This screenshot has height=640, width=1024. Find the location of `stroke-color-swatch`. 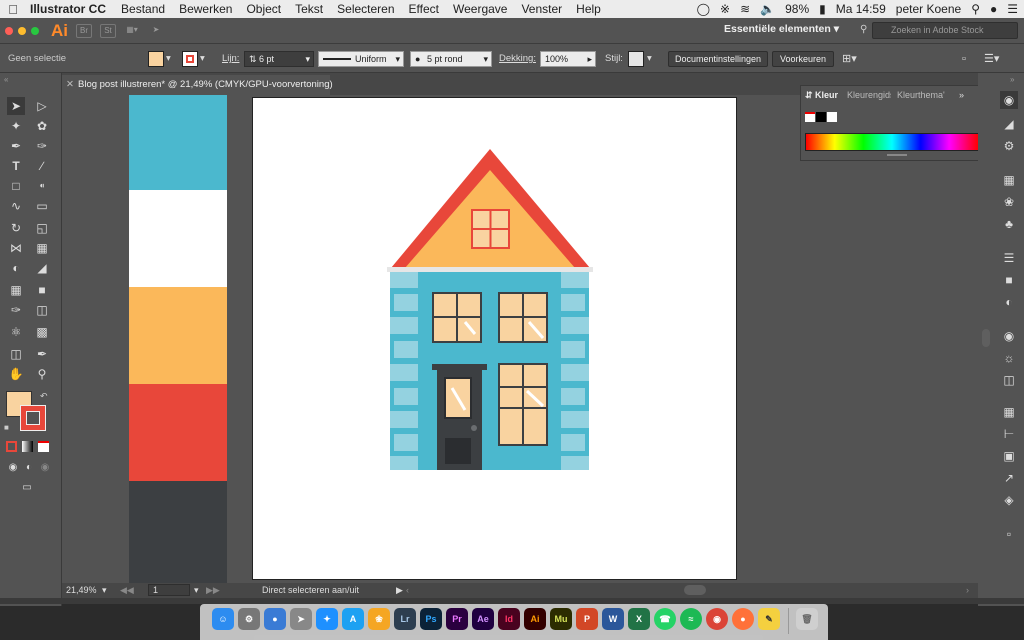

stroke-color-swatch is located at coordinates (190, 59).